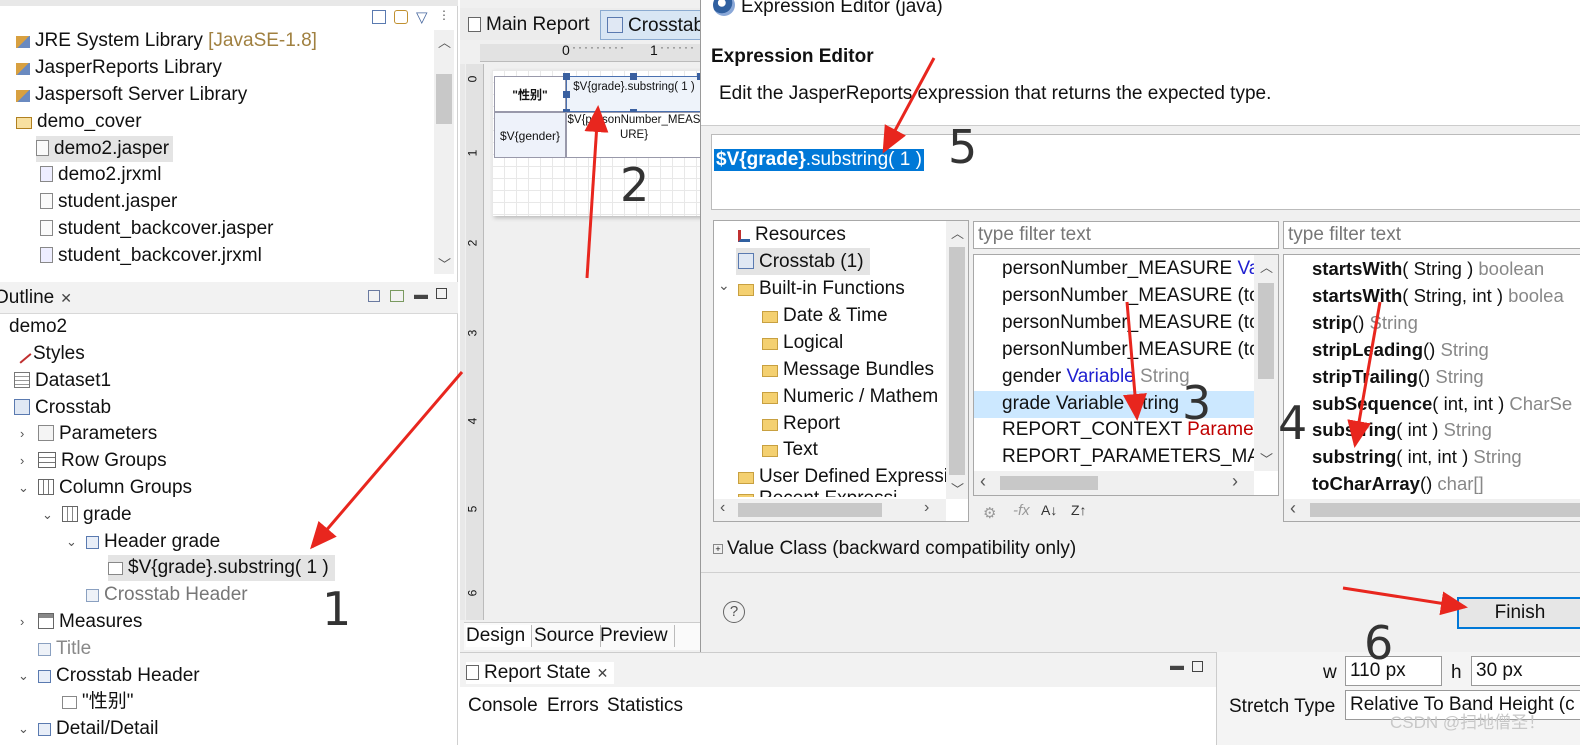 The width and height of the screenshot is (1580, 745). What do you see at coordinates (1432, 377) in the screenshot?
I see `method-row: stripTrailing() String` at bounding box center [1432, 377].